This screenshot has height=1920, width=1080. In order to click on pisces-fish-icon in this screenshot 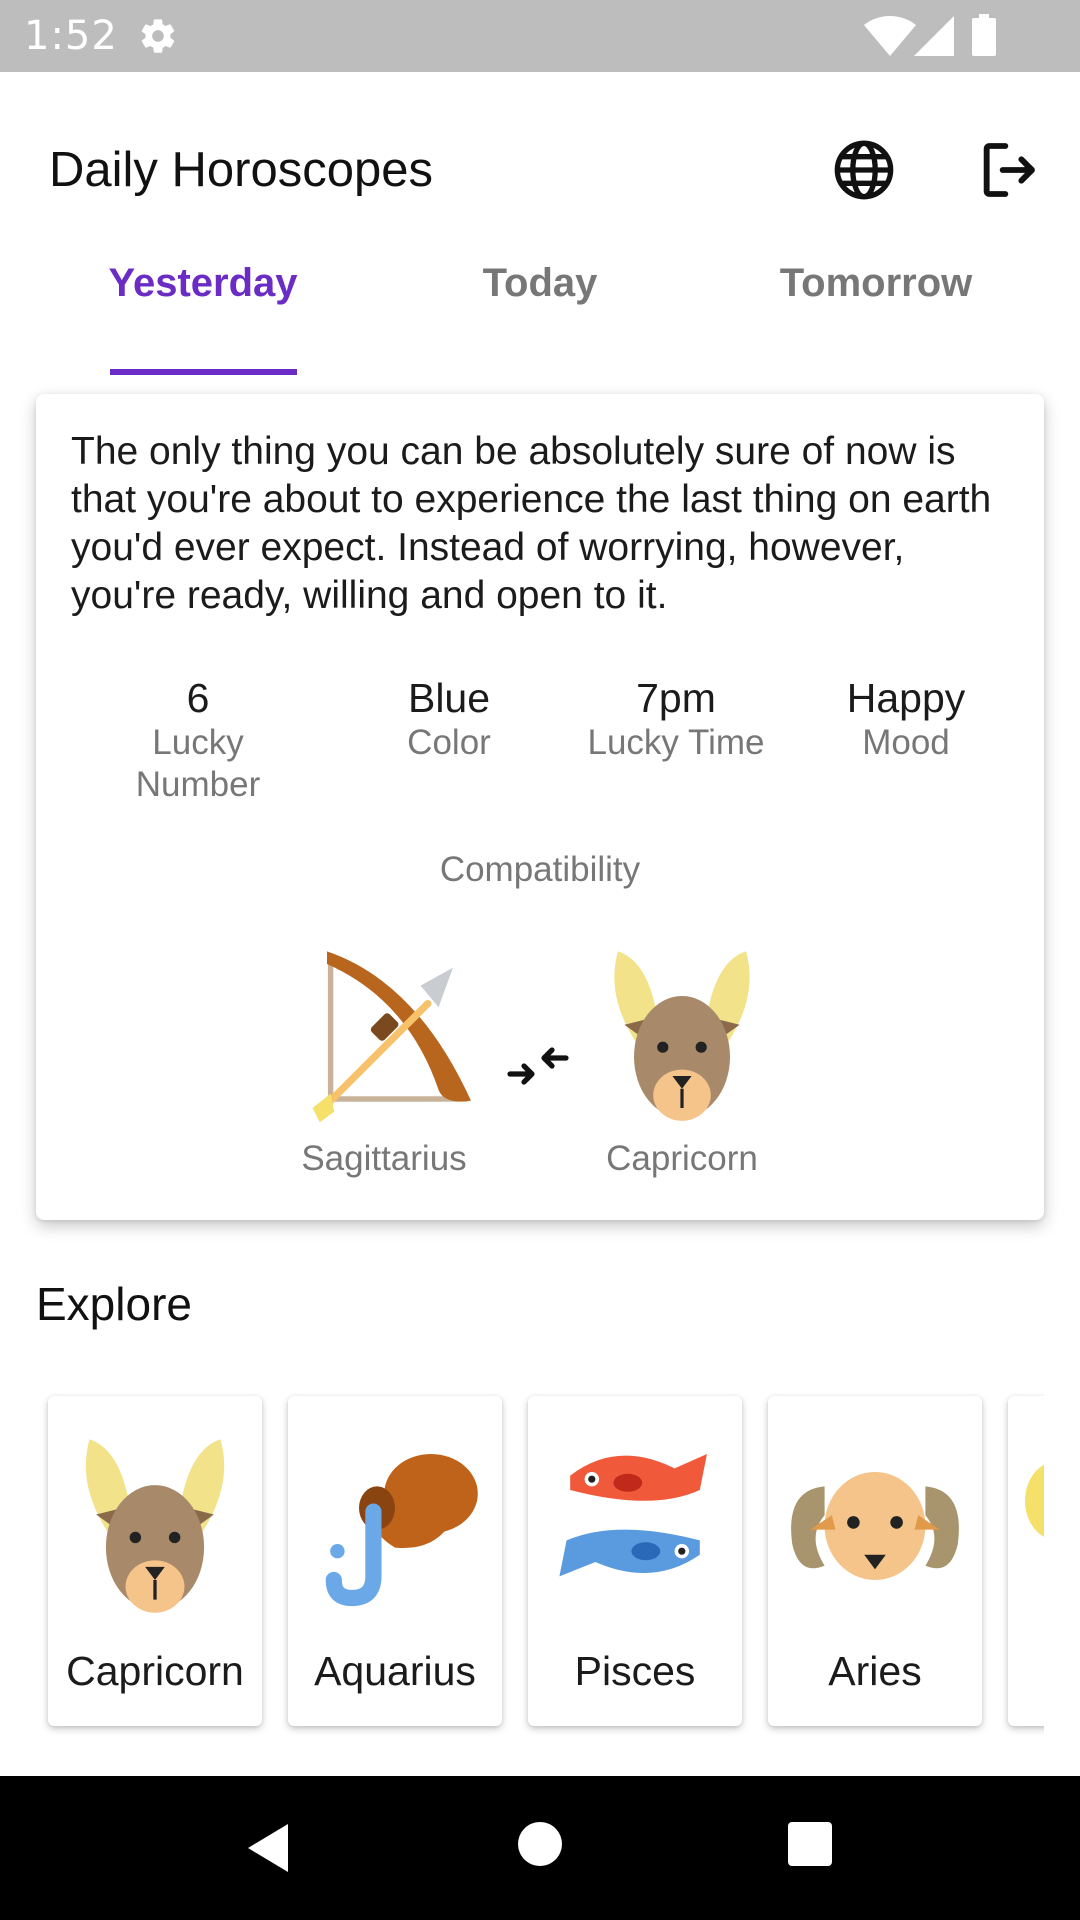, I will do `click(633, 1515)`.